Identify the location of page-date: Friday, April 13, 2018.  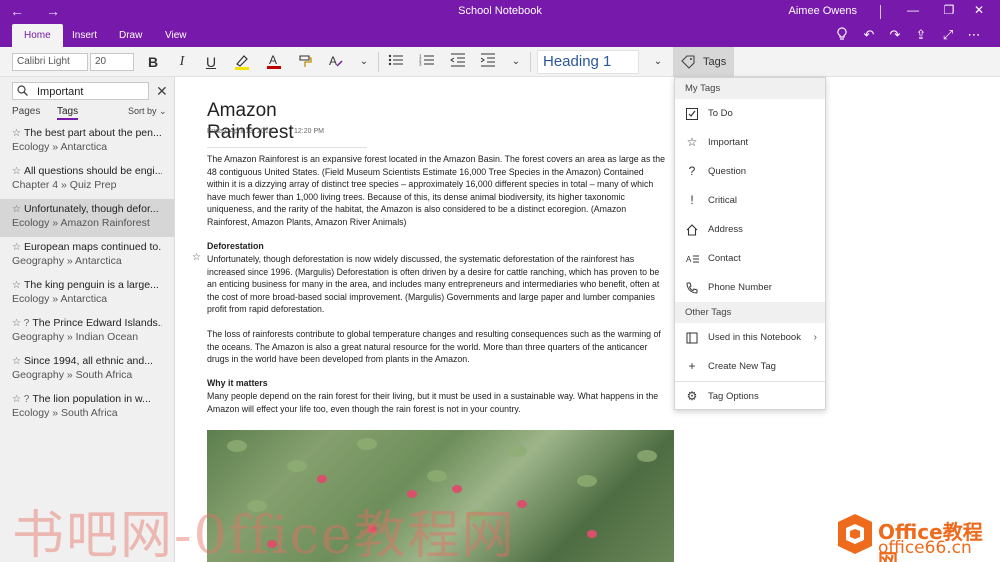
(240, 131).